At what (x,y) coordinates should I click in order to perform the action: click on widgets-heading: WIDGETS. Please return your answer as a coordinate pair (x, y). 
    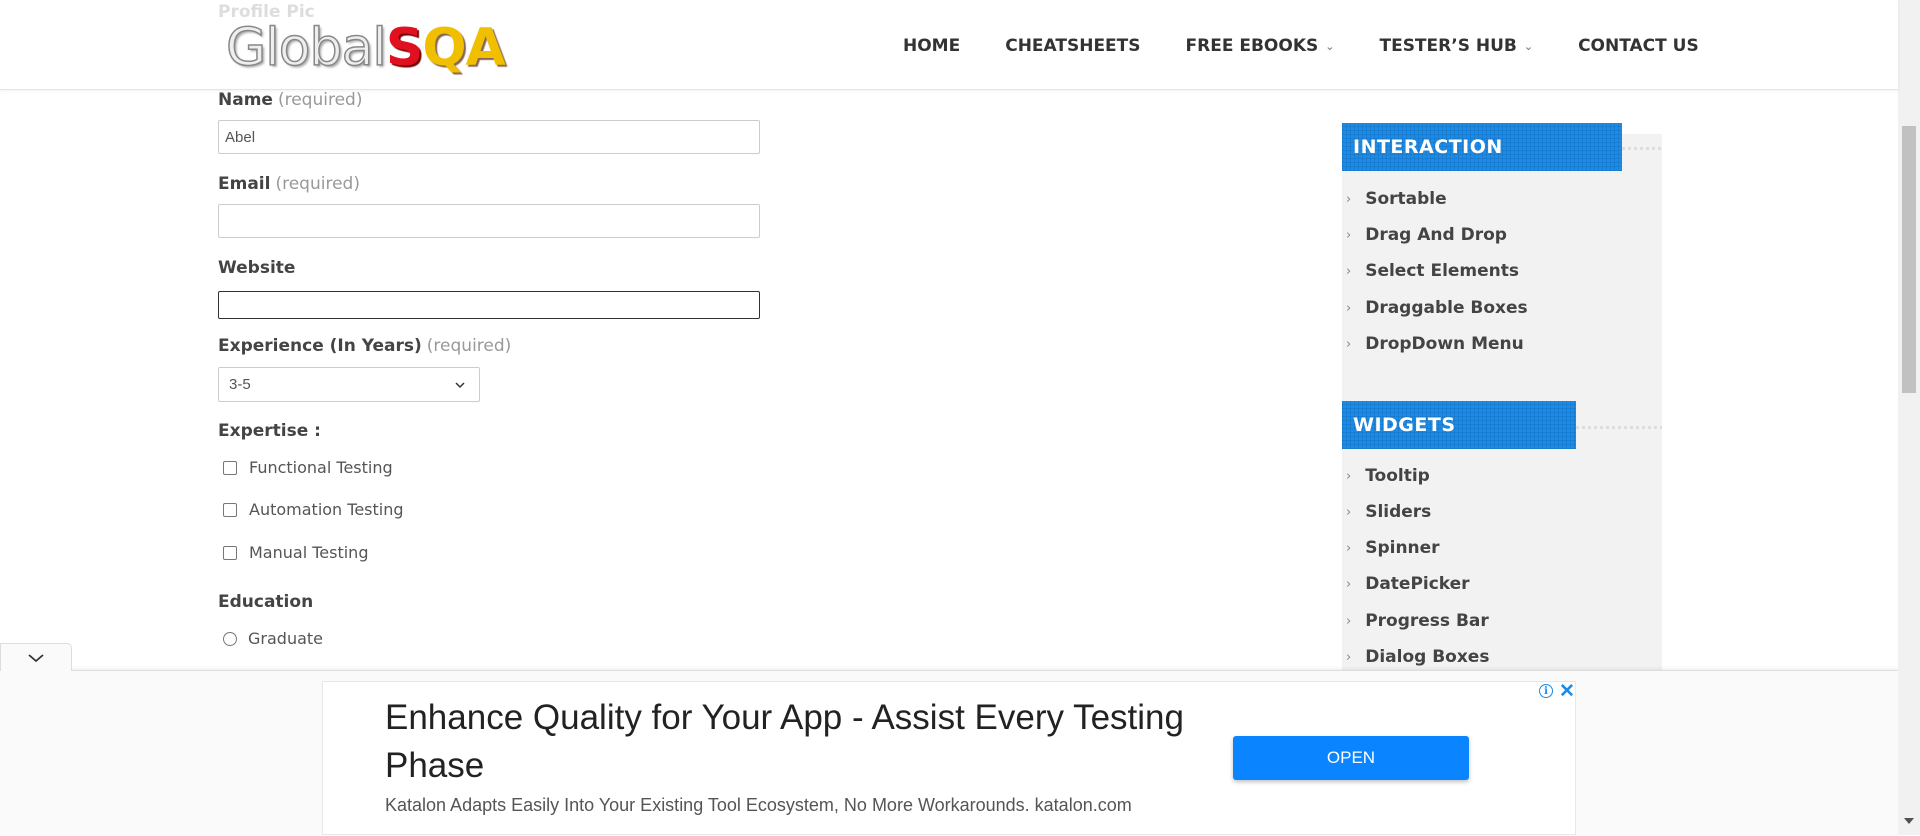
    Looking at the image, I should click on (1459, 425).